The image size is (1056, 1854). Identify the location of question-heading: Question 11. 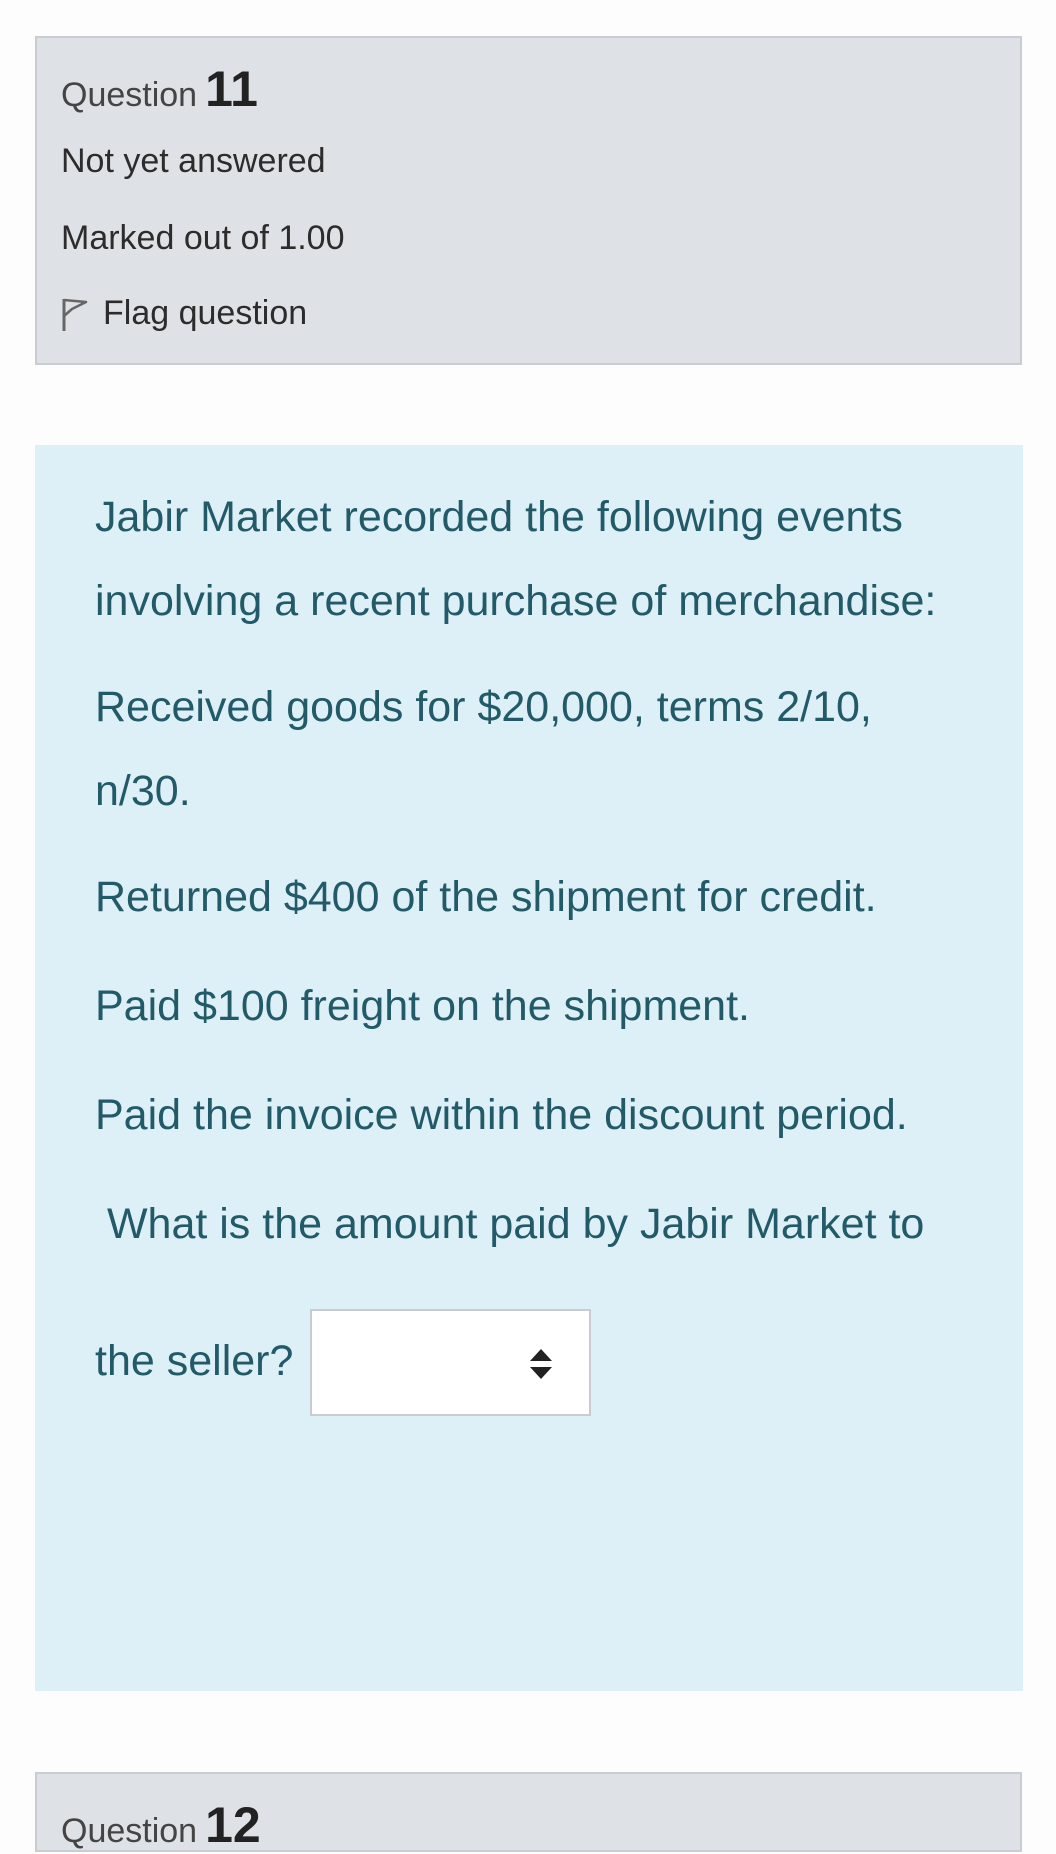
(159, 89).